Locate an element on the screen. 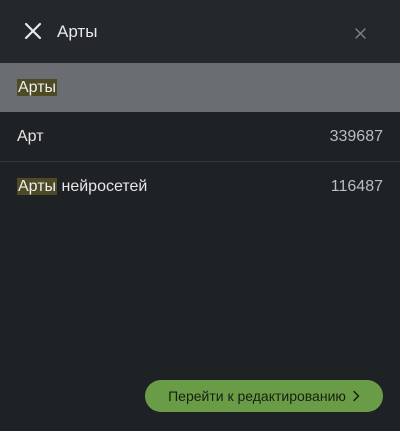 Image resolution: width=400 pixels, height=431 pixels. suggestion-count: 116487 is located at coordinates (356, 186).